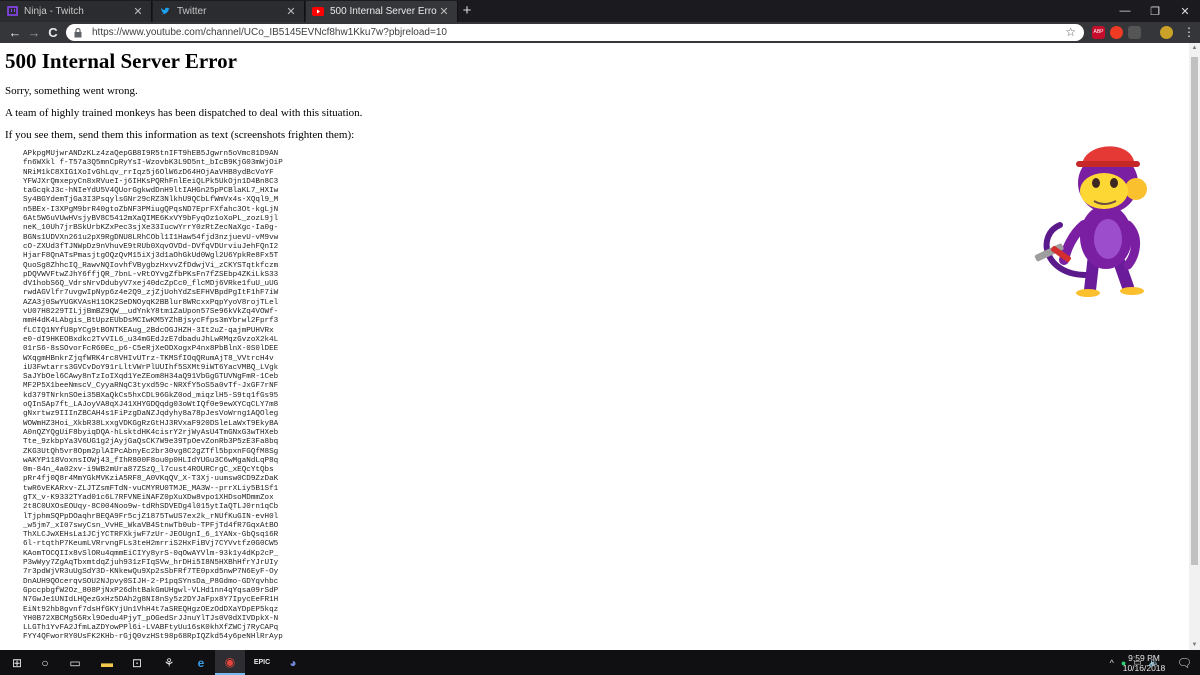 The height and width of the screenshot is (675, 1200). Describe the element at coordinates (229, 11) in the screenshot. I see `tab-twitter: Twitter ✕` at that location.